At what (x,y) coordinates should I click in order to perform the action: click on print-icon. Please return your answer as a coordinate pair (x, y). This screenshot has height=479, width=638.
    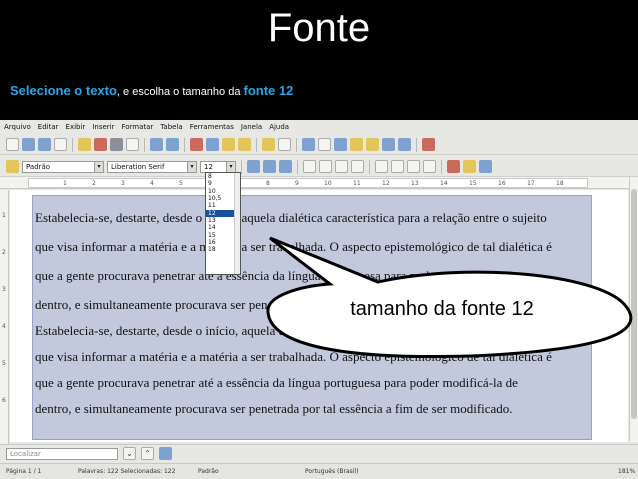
    Looking at the image, I should click on (116, 144).